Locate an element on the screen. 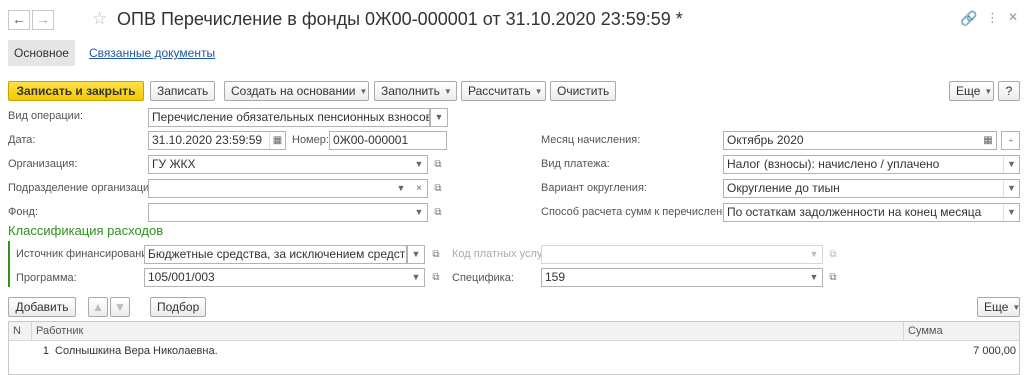  table-header: N Работник Сумма is located at coordinates (514, 331).